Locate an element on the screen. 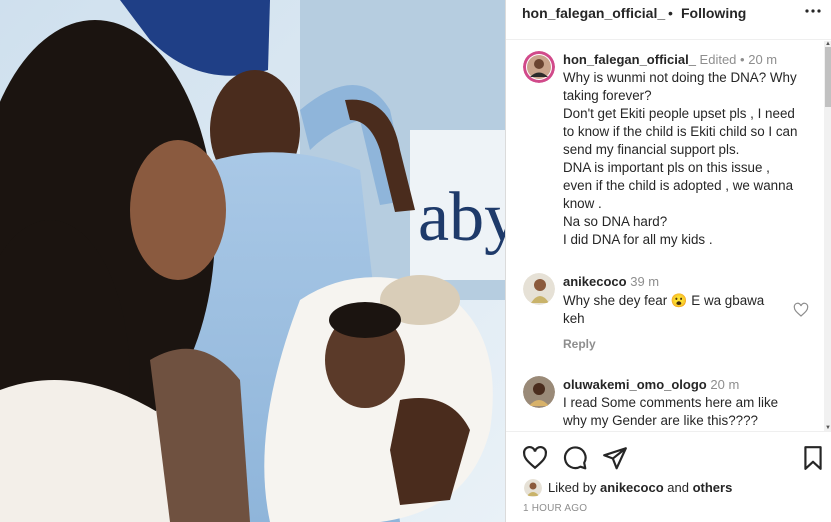 The width and height of the screenshot is (831, 522). liked-by-username: anikecoco is located at coordinates (632, 487).